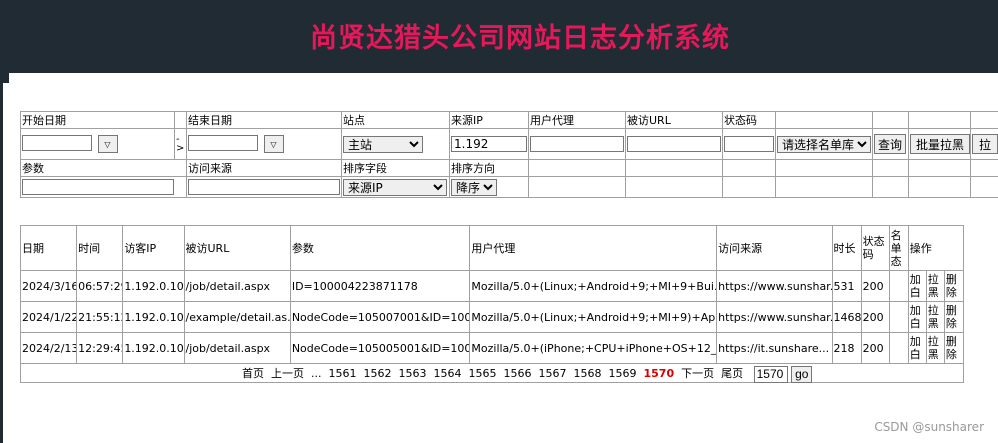 The image size is (998, 443). Describe the element at coordinates (846, 248) in the screenshot. I see `col-duration: 时长` at that location.